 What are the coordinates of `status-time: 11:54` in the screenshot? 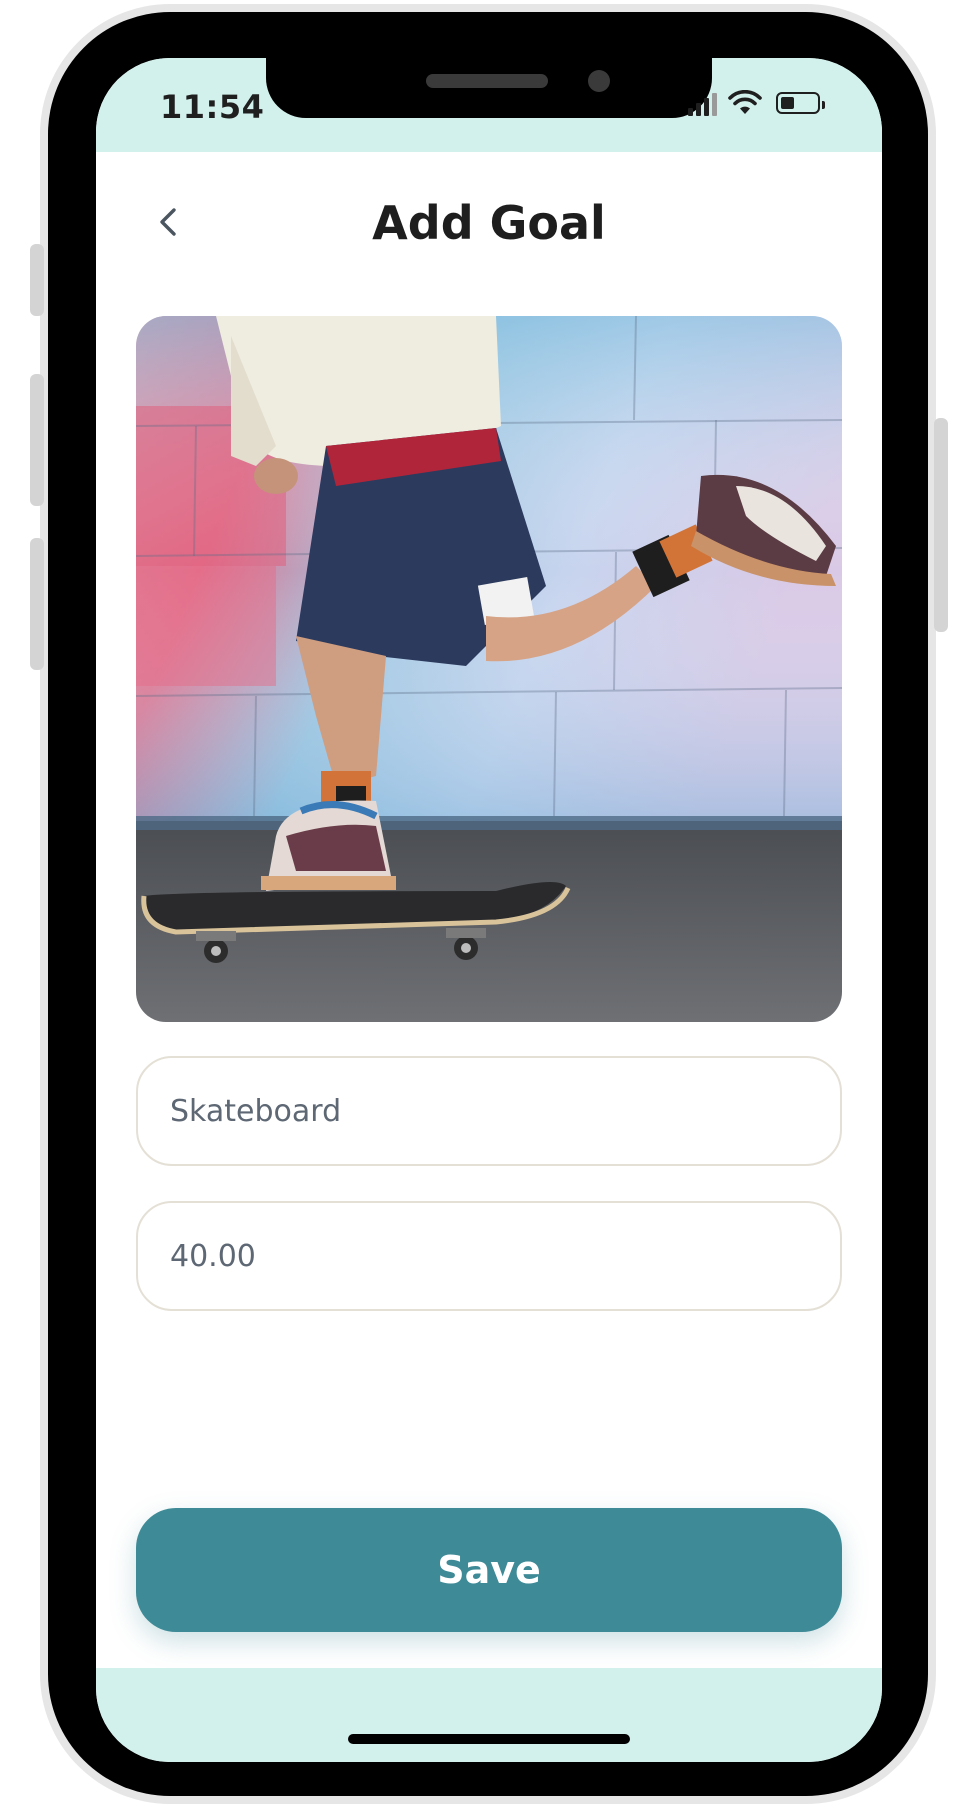 It's located at (212, 107).